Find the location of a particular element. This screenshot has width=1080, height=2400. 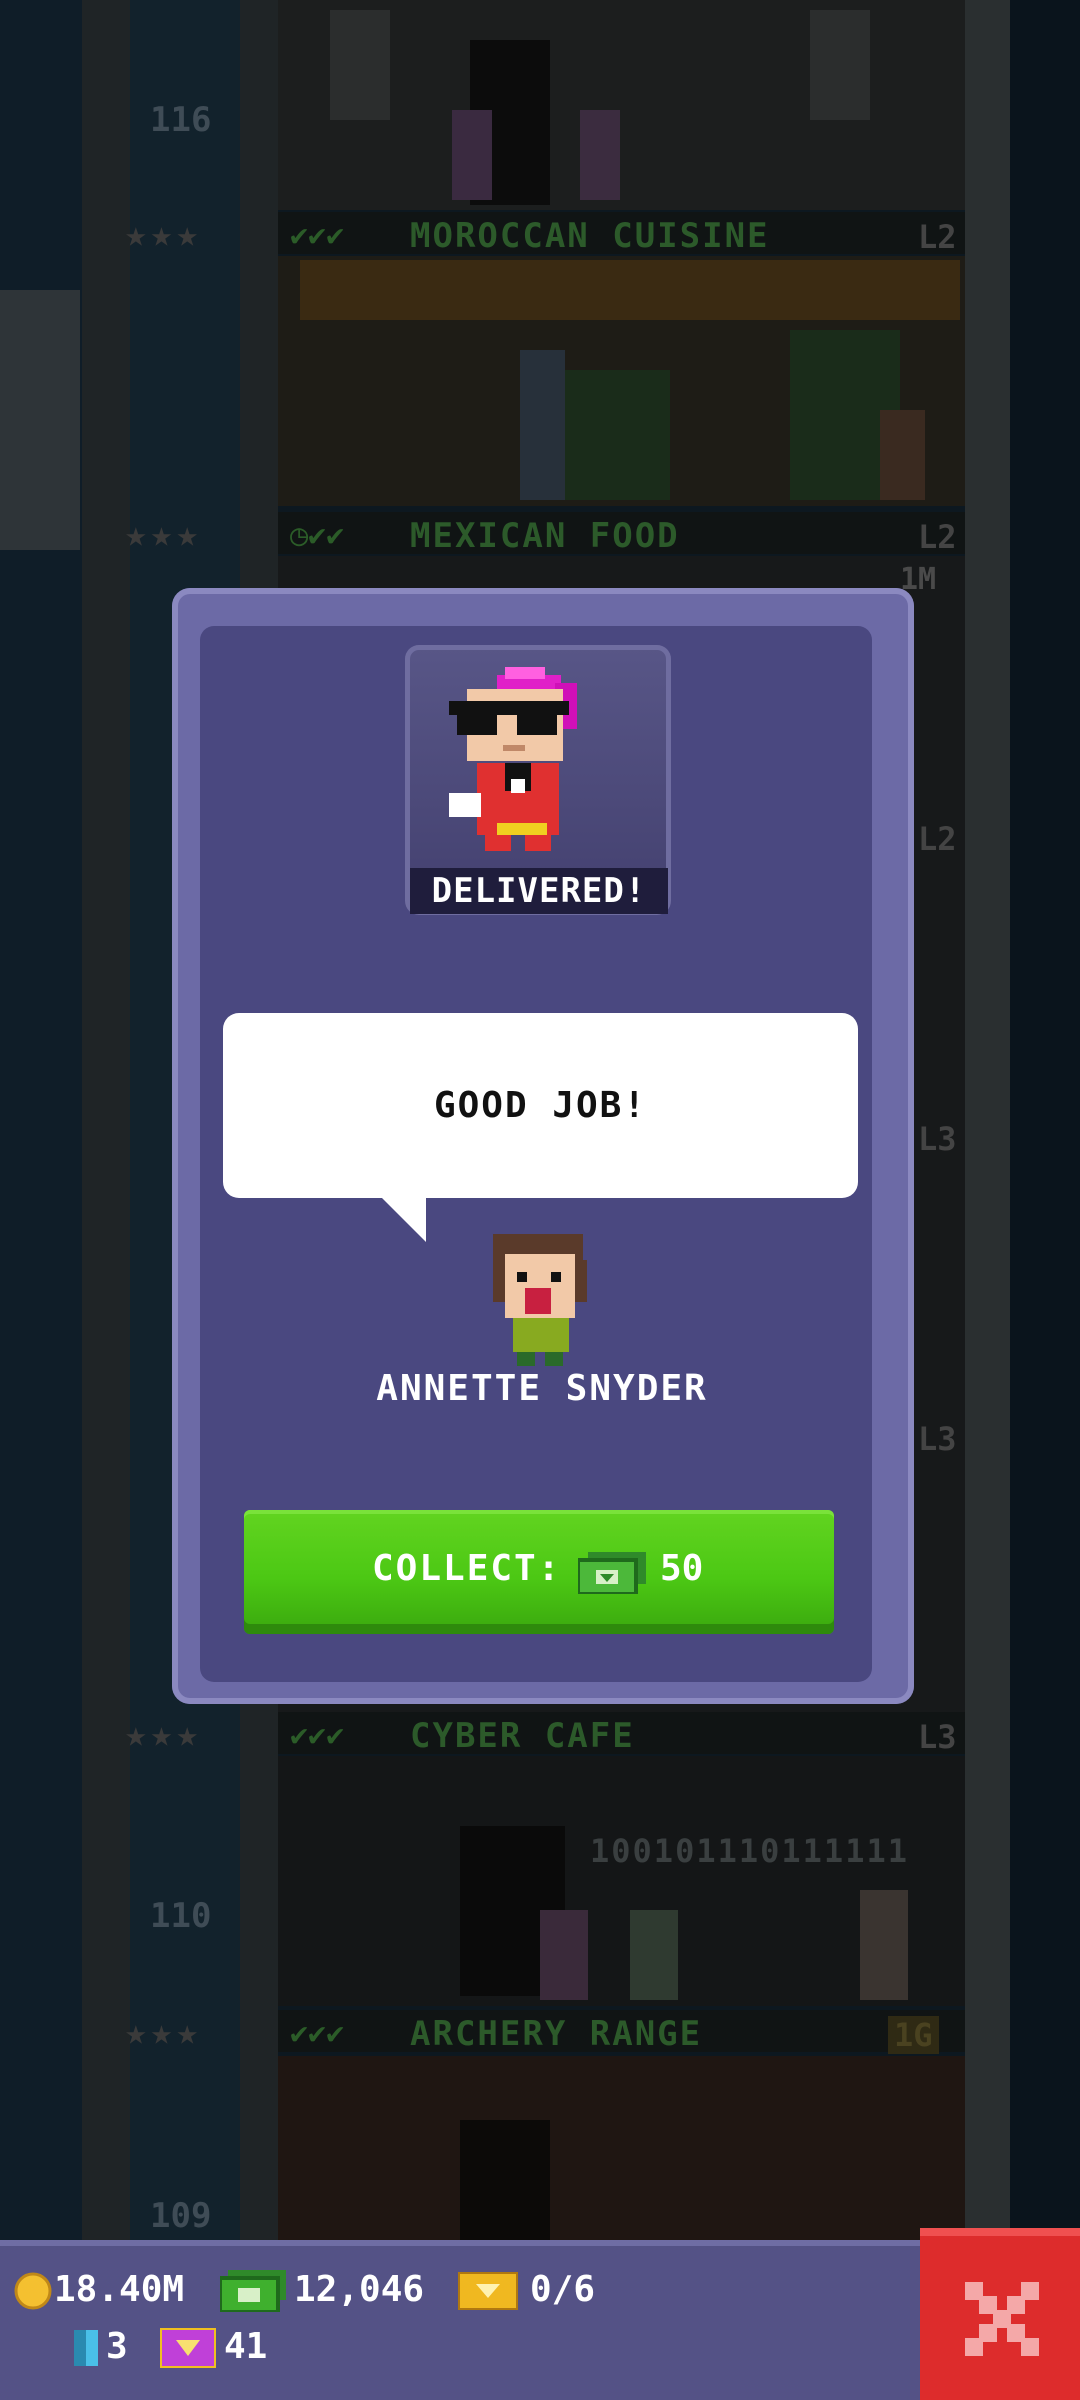

close-icon is located at coordinates (1002, 2319).